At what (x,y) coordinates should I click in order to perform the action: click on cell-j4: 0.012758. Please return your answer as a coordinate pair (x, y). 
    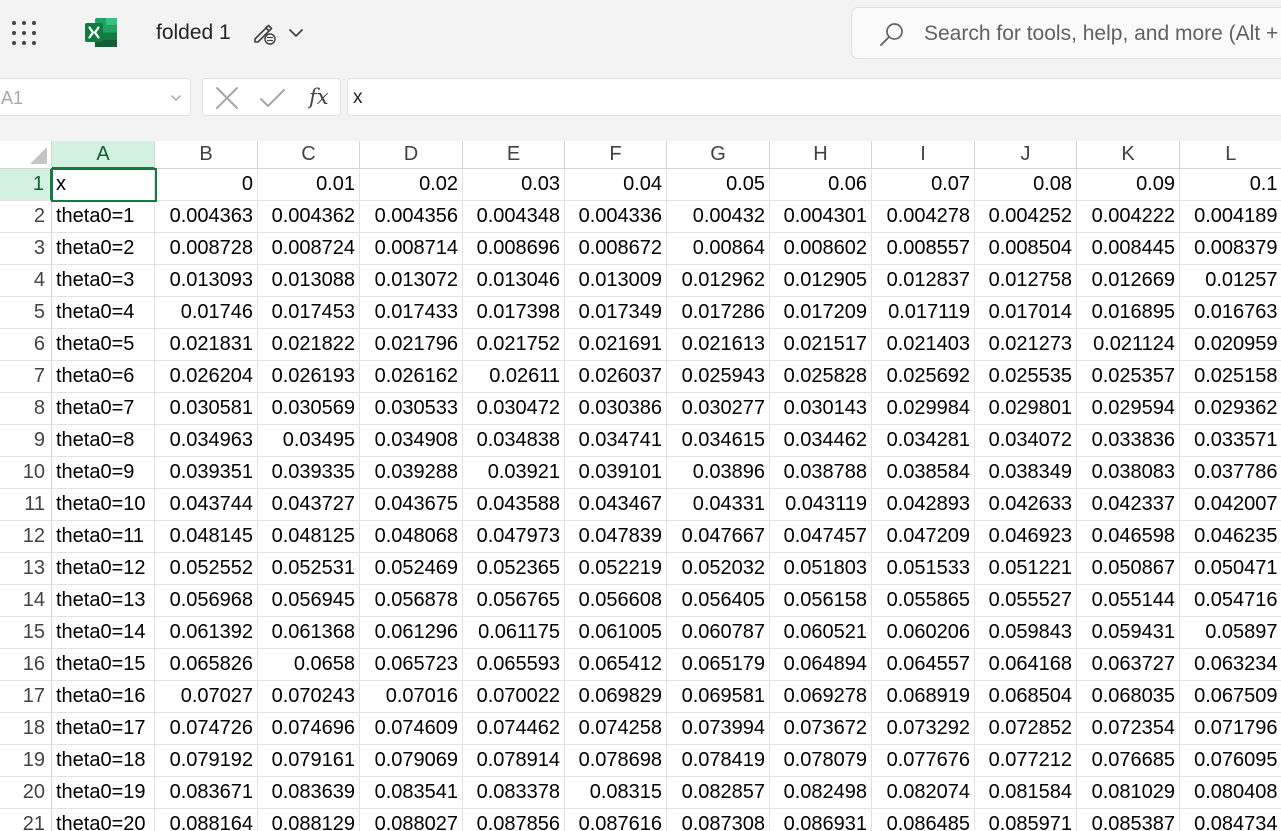
    Looking at the image, I should click on (1026, 281).